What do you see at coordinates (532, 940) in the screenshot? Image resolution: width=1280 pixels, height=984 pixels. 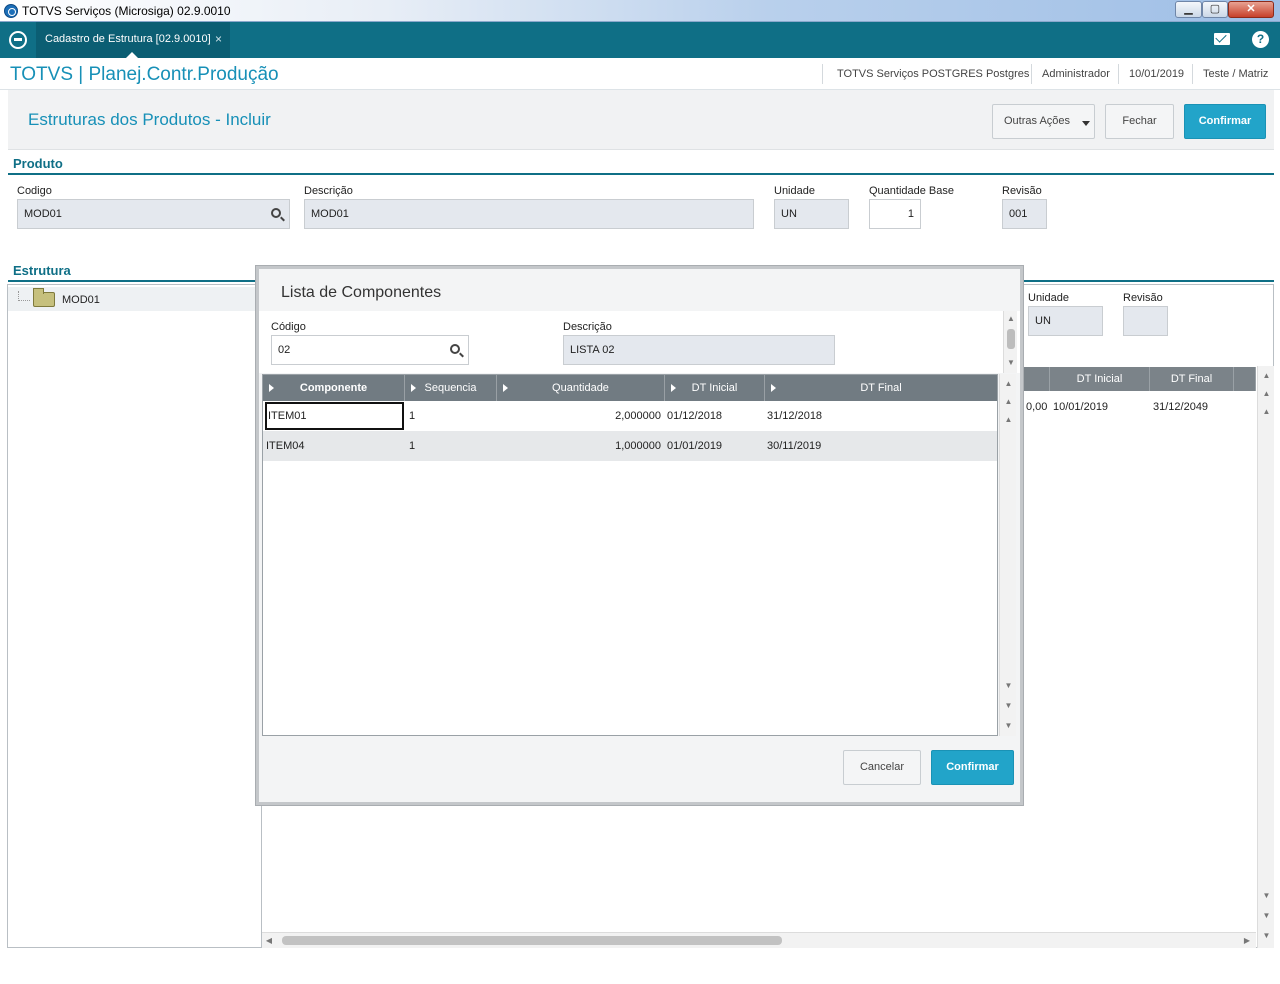 I see `horizontal-scroll-thumb` at bounding box center [532, 940].